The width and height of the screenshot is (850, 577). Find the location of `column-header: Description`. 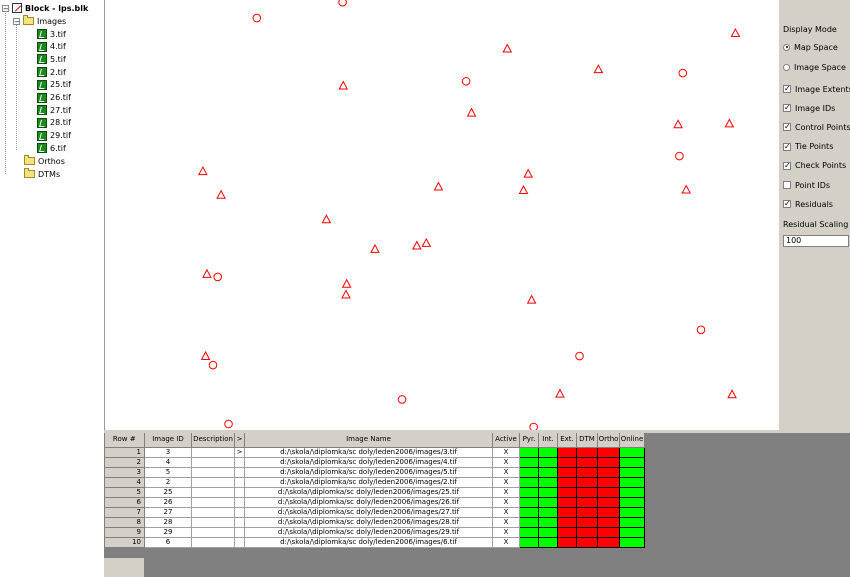

column-header: Description is located at coordinates (213, 440).